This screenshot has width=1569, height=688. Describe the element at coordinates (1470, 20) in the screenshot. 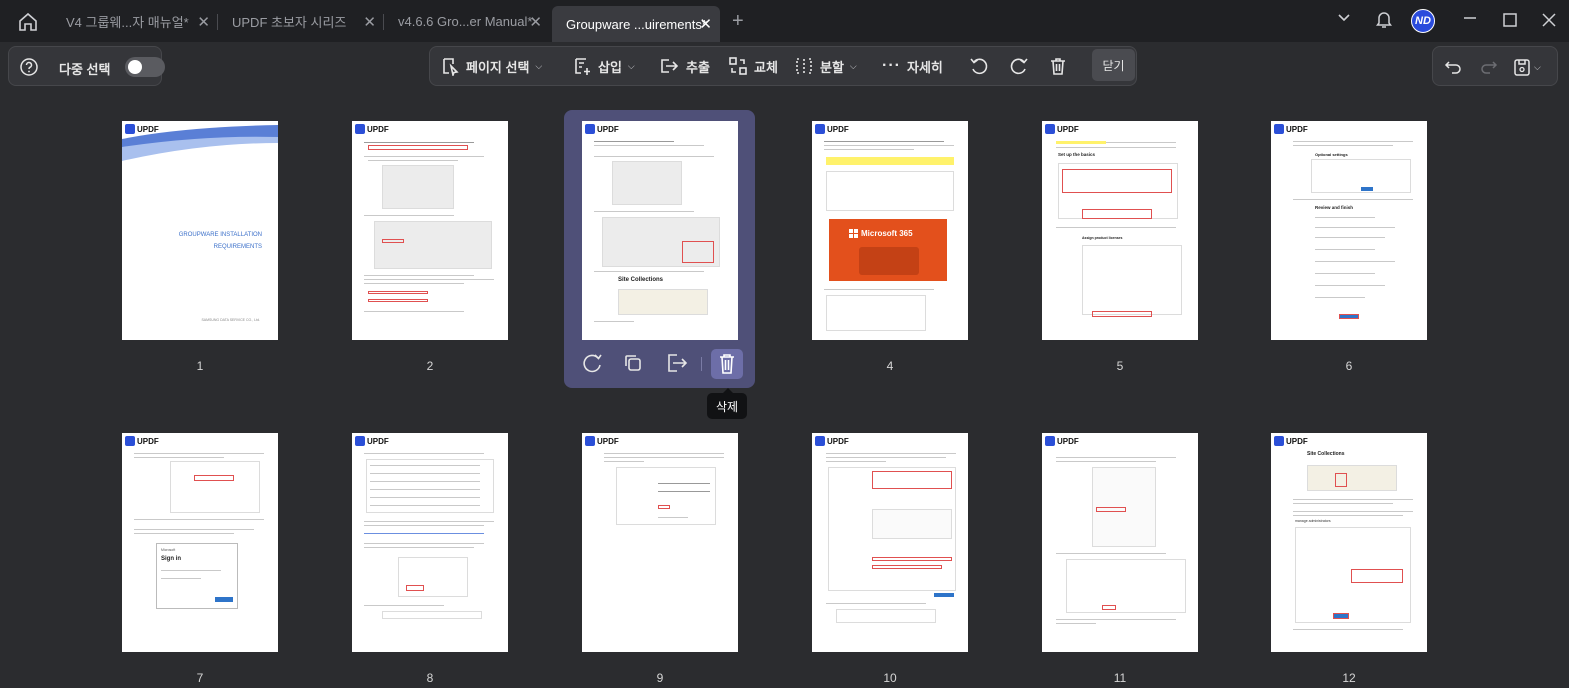

I see `minimize-icon` at that location.